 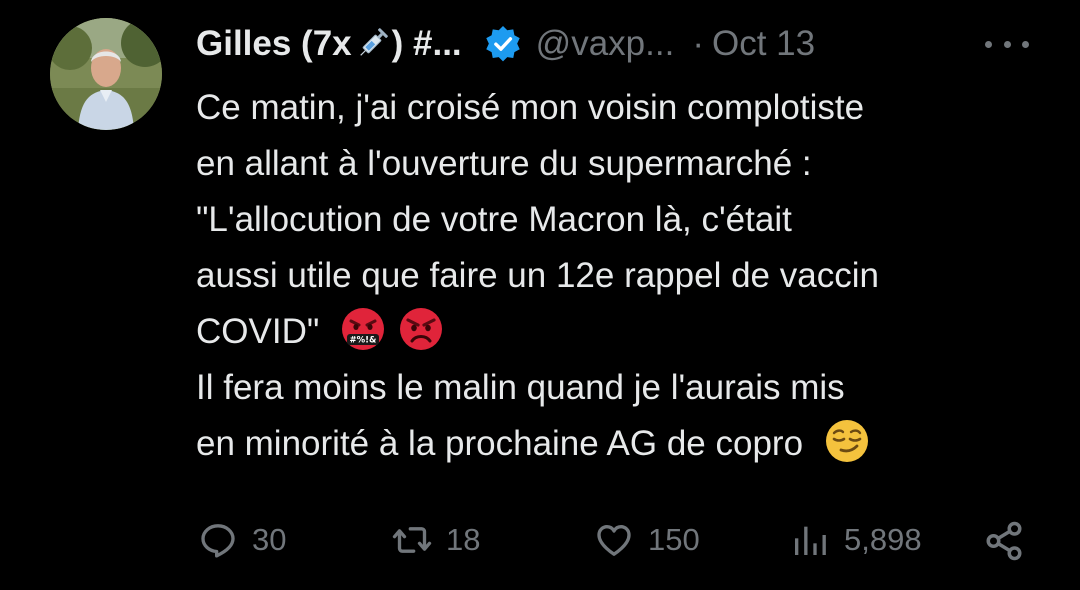 I want to click on cursing-face-emoji-icon: #%!&, so click(x=363, y=329).